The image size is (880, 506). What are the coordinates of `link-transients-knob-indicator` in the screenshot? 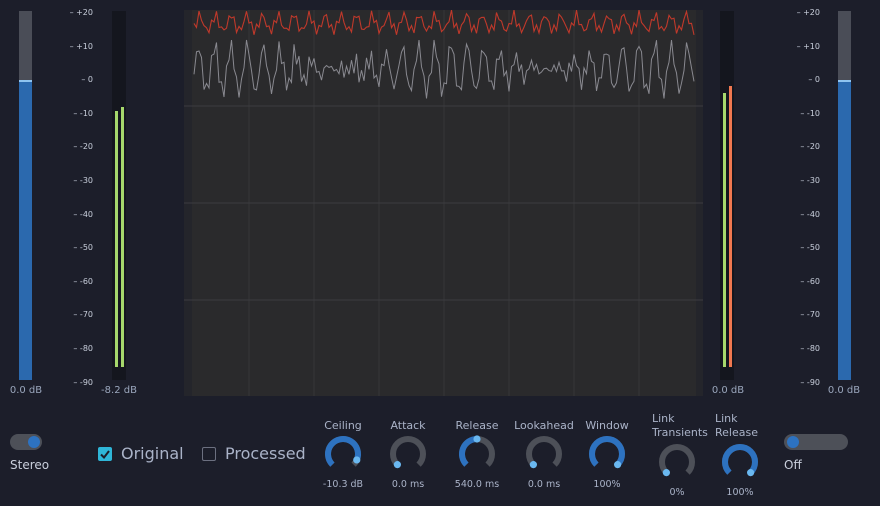 It's located at (666, 473).